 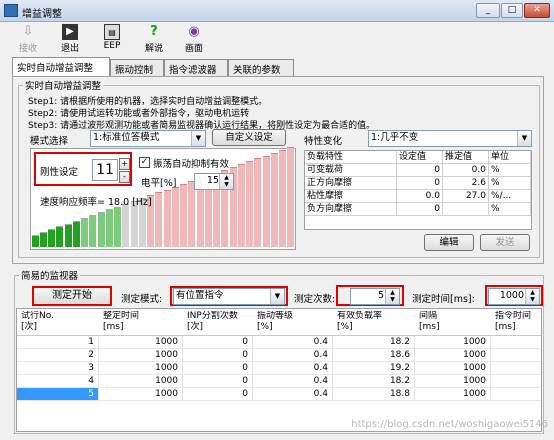 What do you see at coordinates (58, 355) in the screenshot?
I see `monitor-table-cell: 2` at bounding box center [58, 355].